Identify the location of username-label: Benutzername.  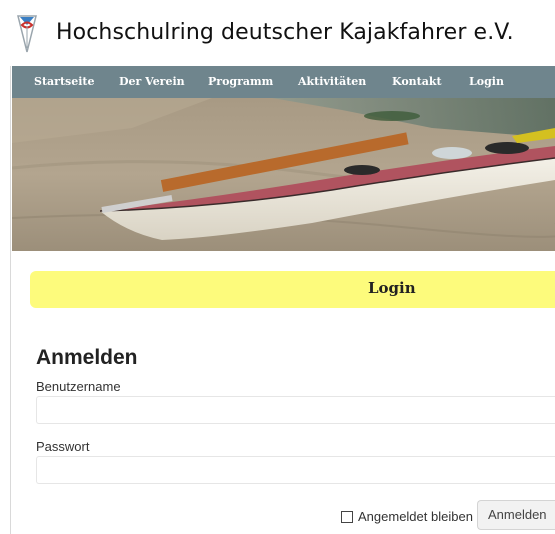
(78, 386).